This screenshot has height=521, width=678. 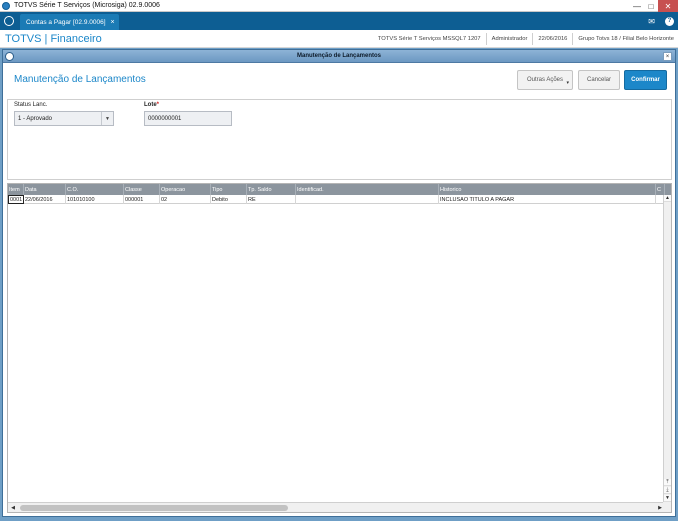 I want to click on scroll-thumb, so click(x=154, y=508).